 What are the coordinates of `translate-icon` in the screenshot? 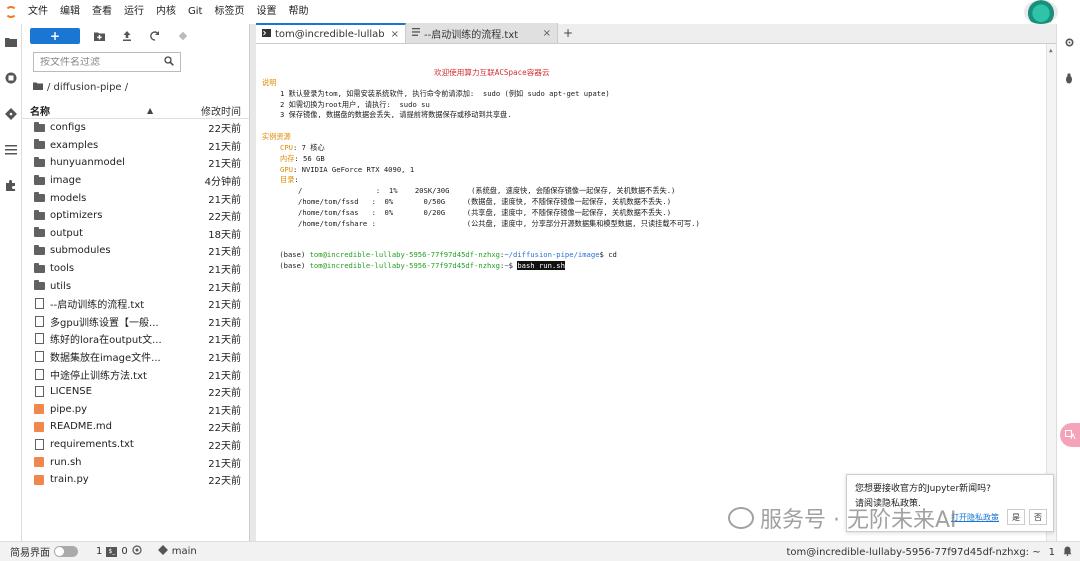 It's located at (1070, 435).